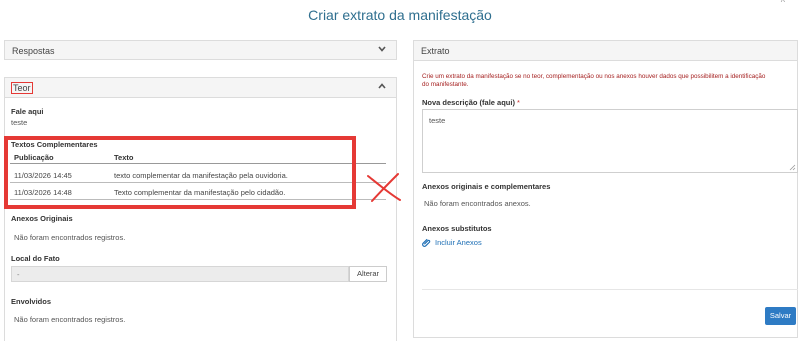 This screenshot has width=800, height=341. I want to click on respostas-accordion: Respostas, so click(200, 50).